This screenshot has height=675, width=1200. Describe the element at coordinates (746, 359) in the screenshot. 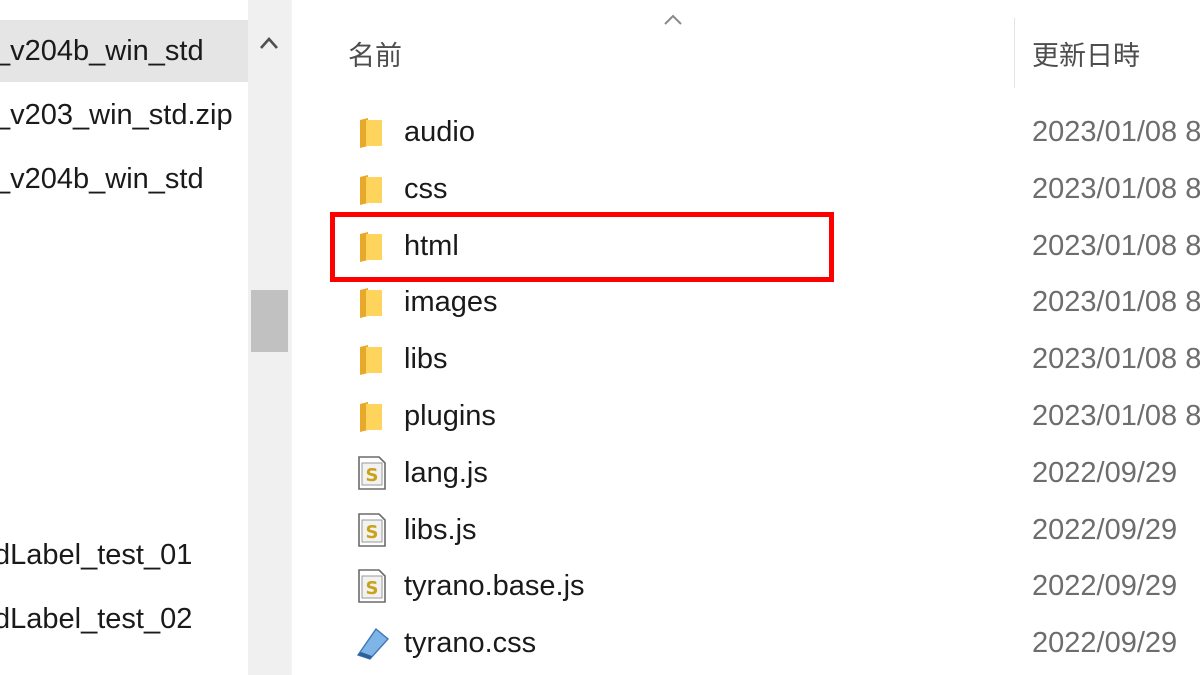

I see `list-item: libs 2023/01/08 8` at that location.